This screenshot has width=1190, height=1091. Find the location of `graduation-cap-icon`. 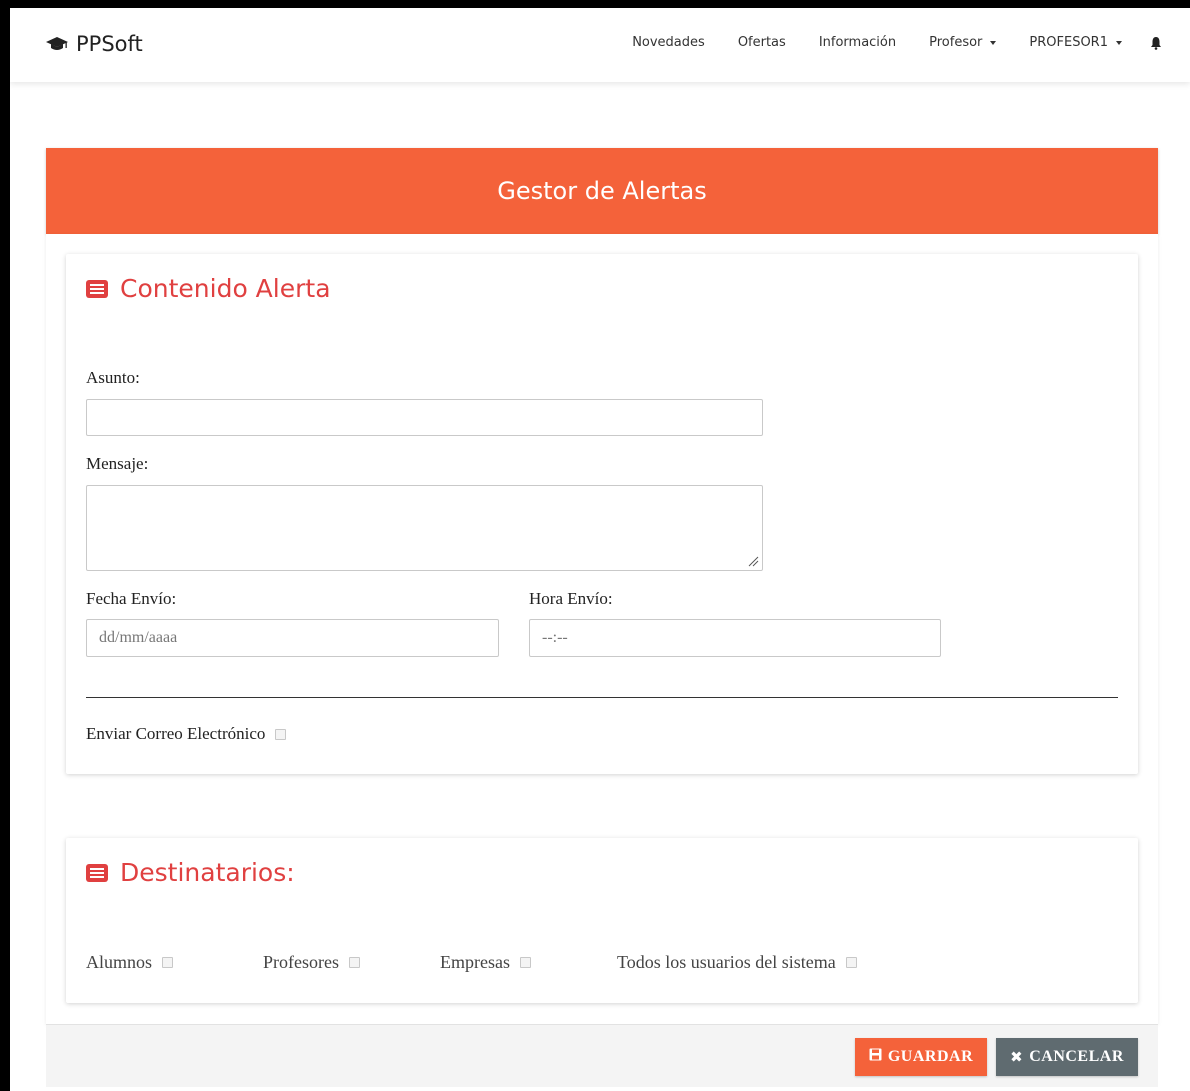

graduation-cap-icon is located at coordinates (57, 44).